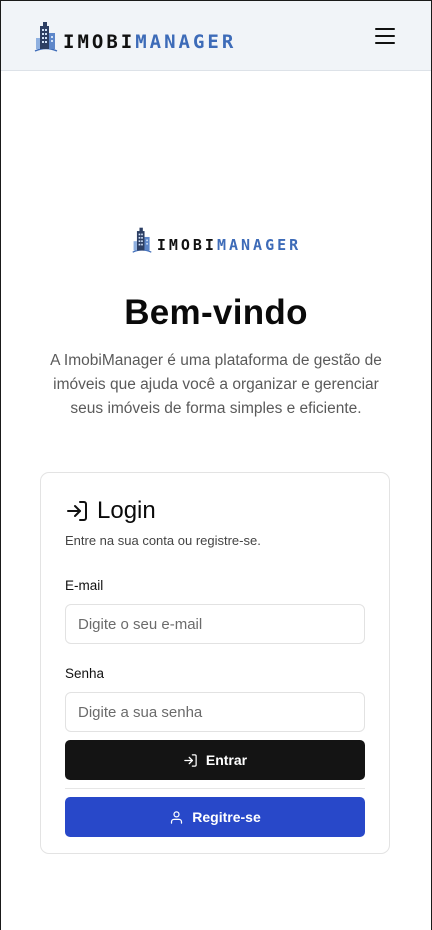 The height and width of the screenshot is (930, 432). What do you see at coordinates (85, 673) in the screenshot?
I see `password-label: Senha` at bounding box center [85, 673].